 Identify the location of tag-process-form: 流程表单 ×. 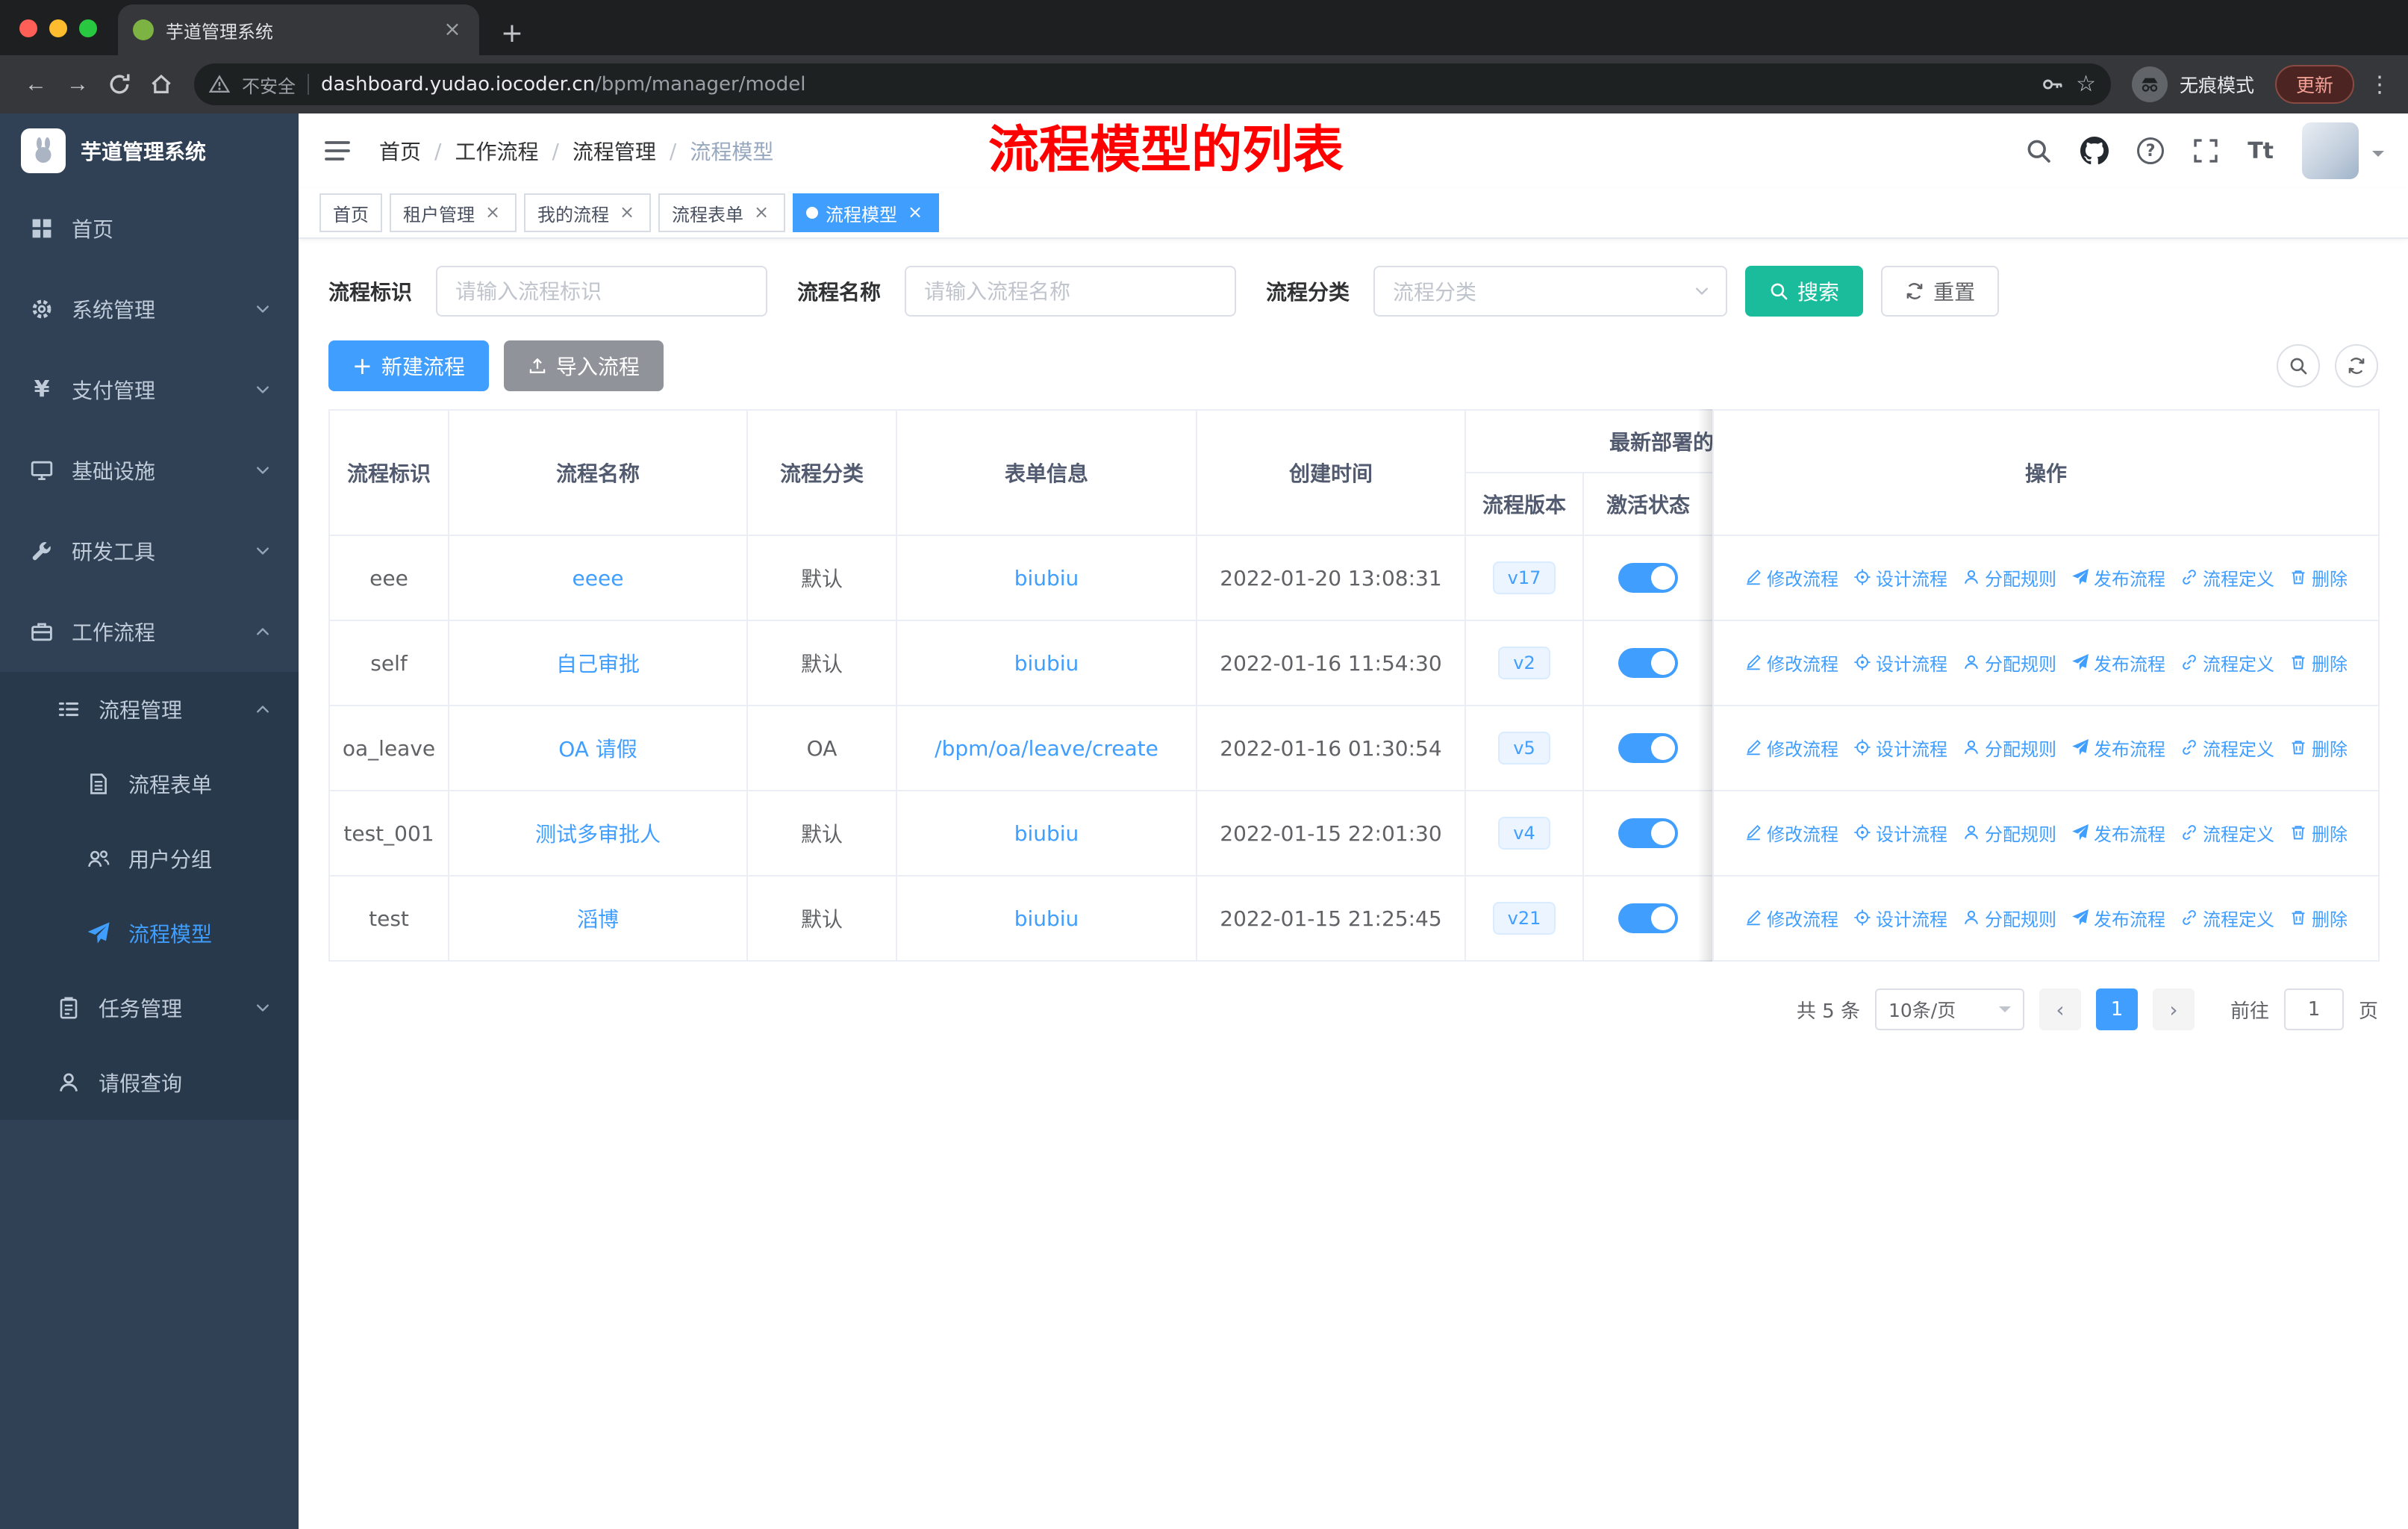
(721, 213).